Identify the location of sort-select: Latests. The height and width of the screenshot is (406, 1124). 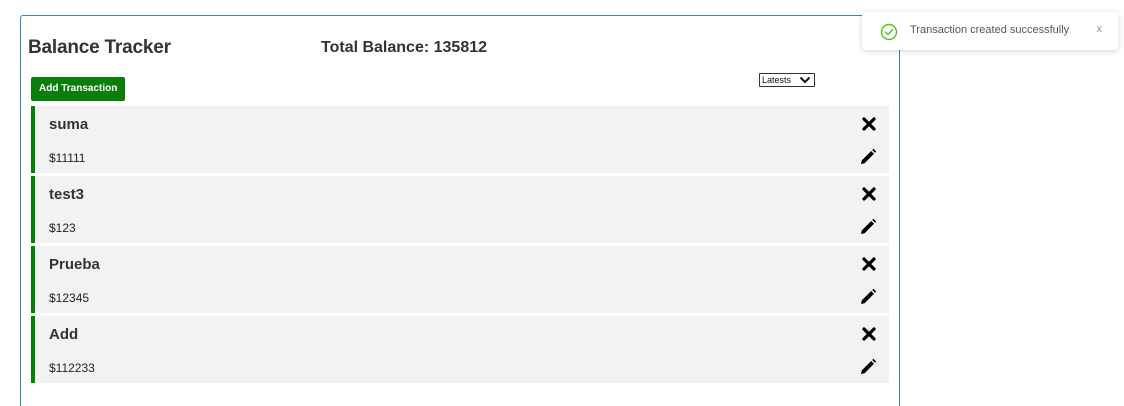
(787, 80).